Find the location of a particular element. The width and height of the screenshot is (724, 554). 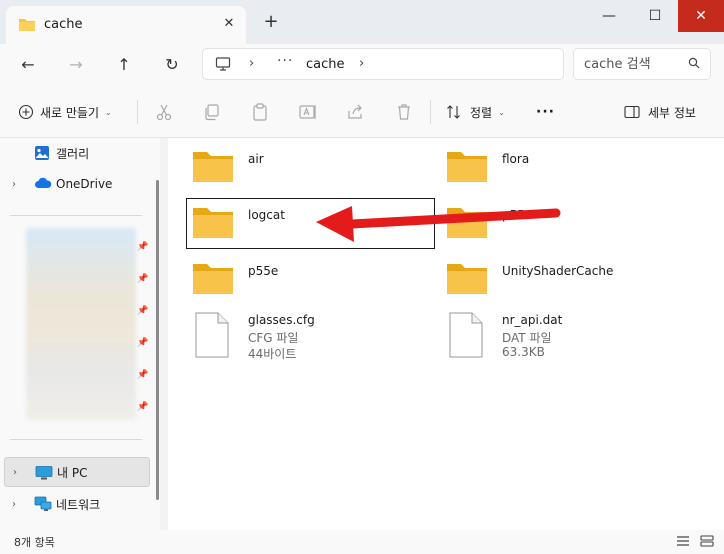

sort-button-label: 정렬 is located at coordinates (481, 112).